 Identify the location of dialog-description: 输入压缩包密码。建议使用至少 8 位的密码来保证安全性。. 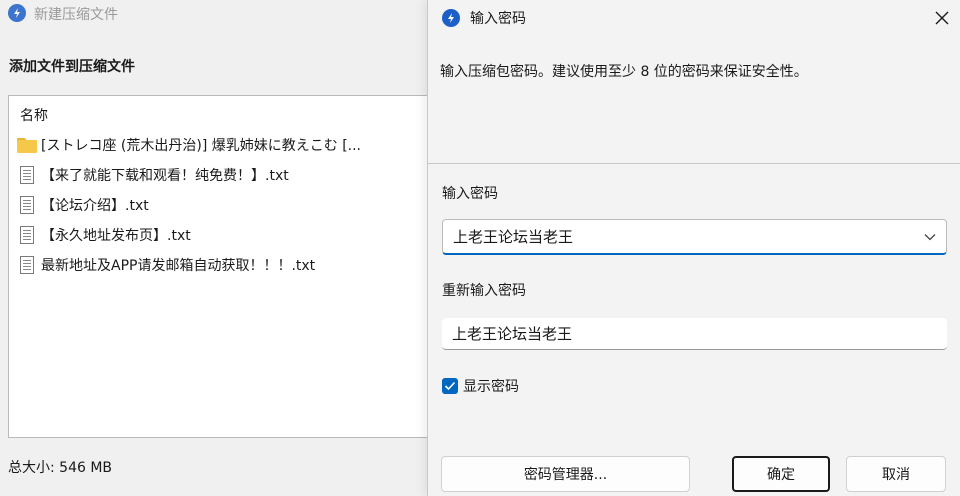
(624, 72).